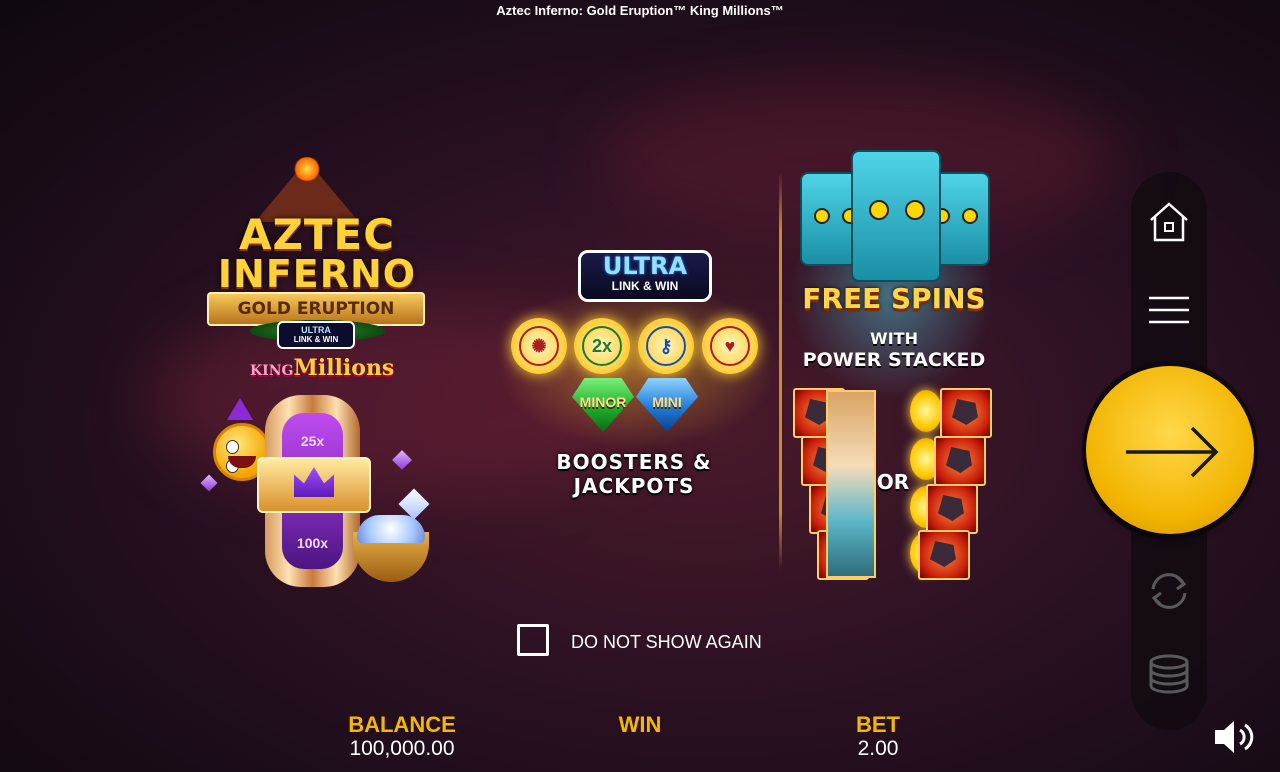 The image size is (1280, 772). I want to click on aztec-sun-icon: ✺, so click(539, 346).